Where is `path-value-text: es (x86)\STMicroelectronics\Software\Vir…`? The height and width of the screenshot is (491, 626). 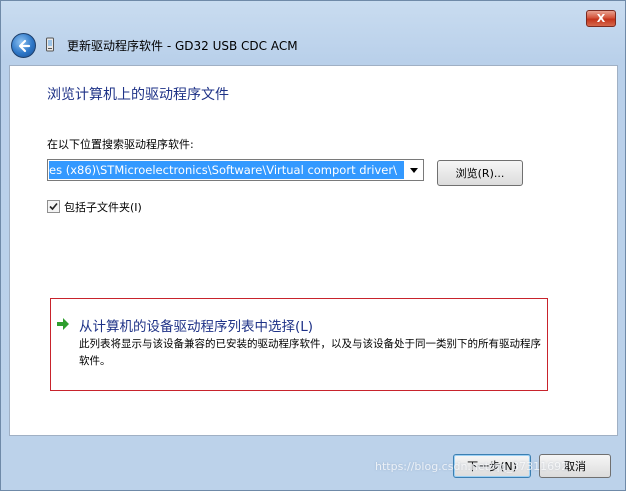
path-value-text: es (x86)\STMicroelectronics\Software\Vir… is located at coordinates (223, 170).